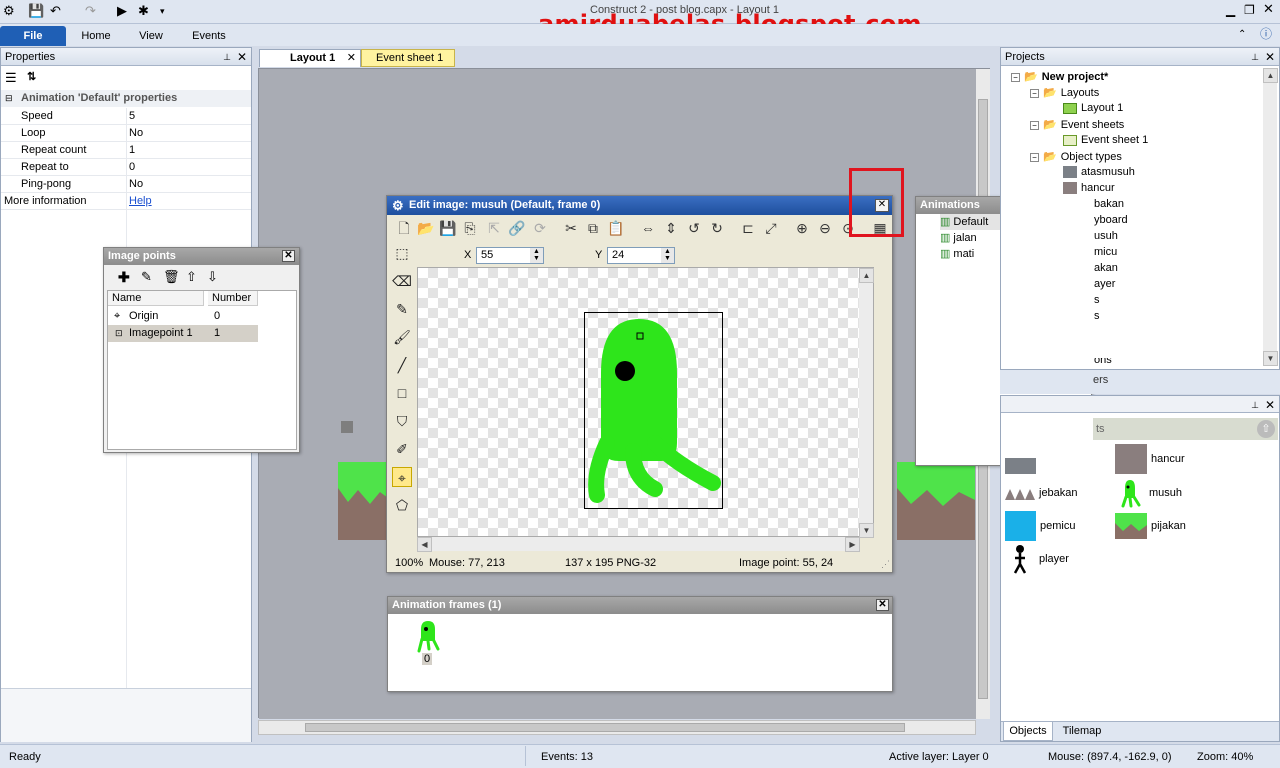 This screenshot has width=1280, height=768. What do you see at coordinates (1103, 362) in the screenshot?
I see `tree-item-partial: ons` at bounding box center [1103, 362].